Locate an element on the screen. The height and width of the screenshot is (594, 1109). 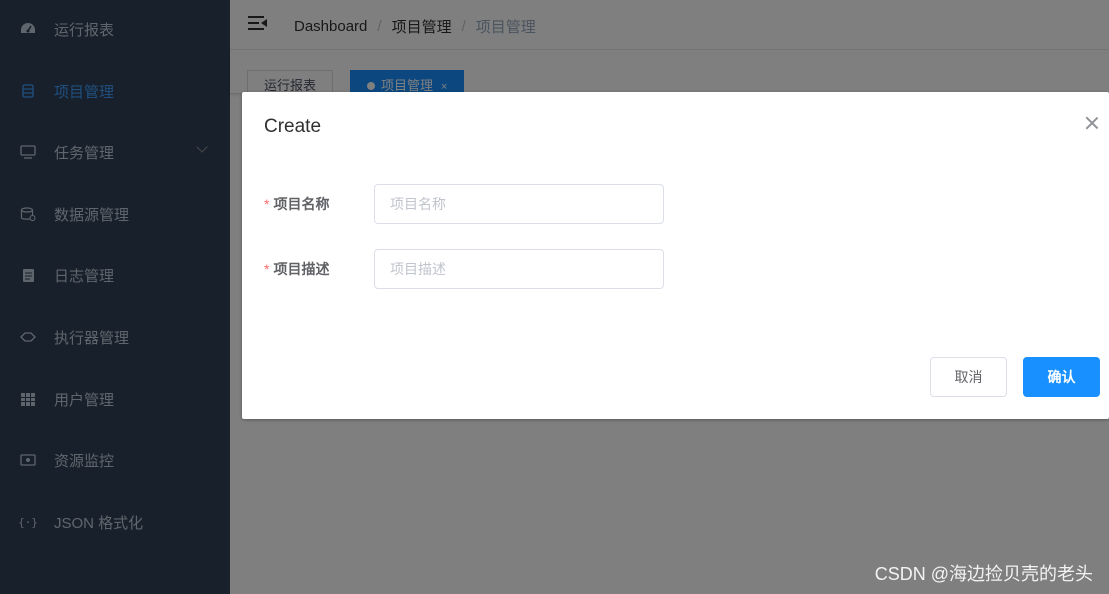
confirm-button: 确认 is located at coordinates (1061, 377).